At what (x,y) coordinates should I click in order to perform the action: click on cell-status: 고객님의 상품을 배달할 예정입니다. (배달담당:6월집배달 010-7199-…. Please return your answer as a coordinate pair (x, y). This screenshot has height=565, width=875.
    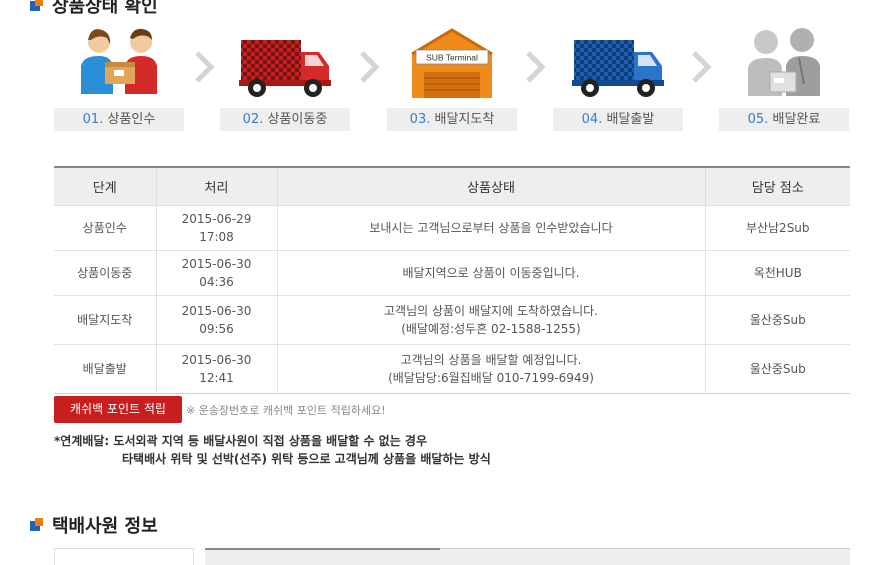
    Looking at the image, I should click on (490, 368).